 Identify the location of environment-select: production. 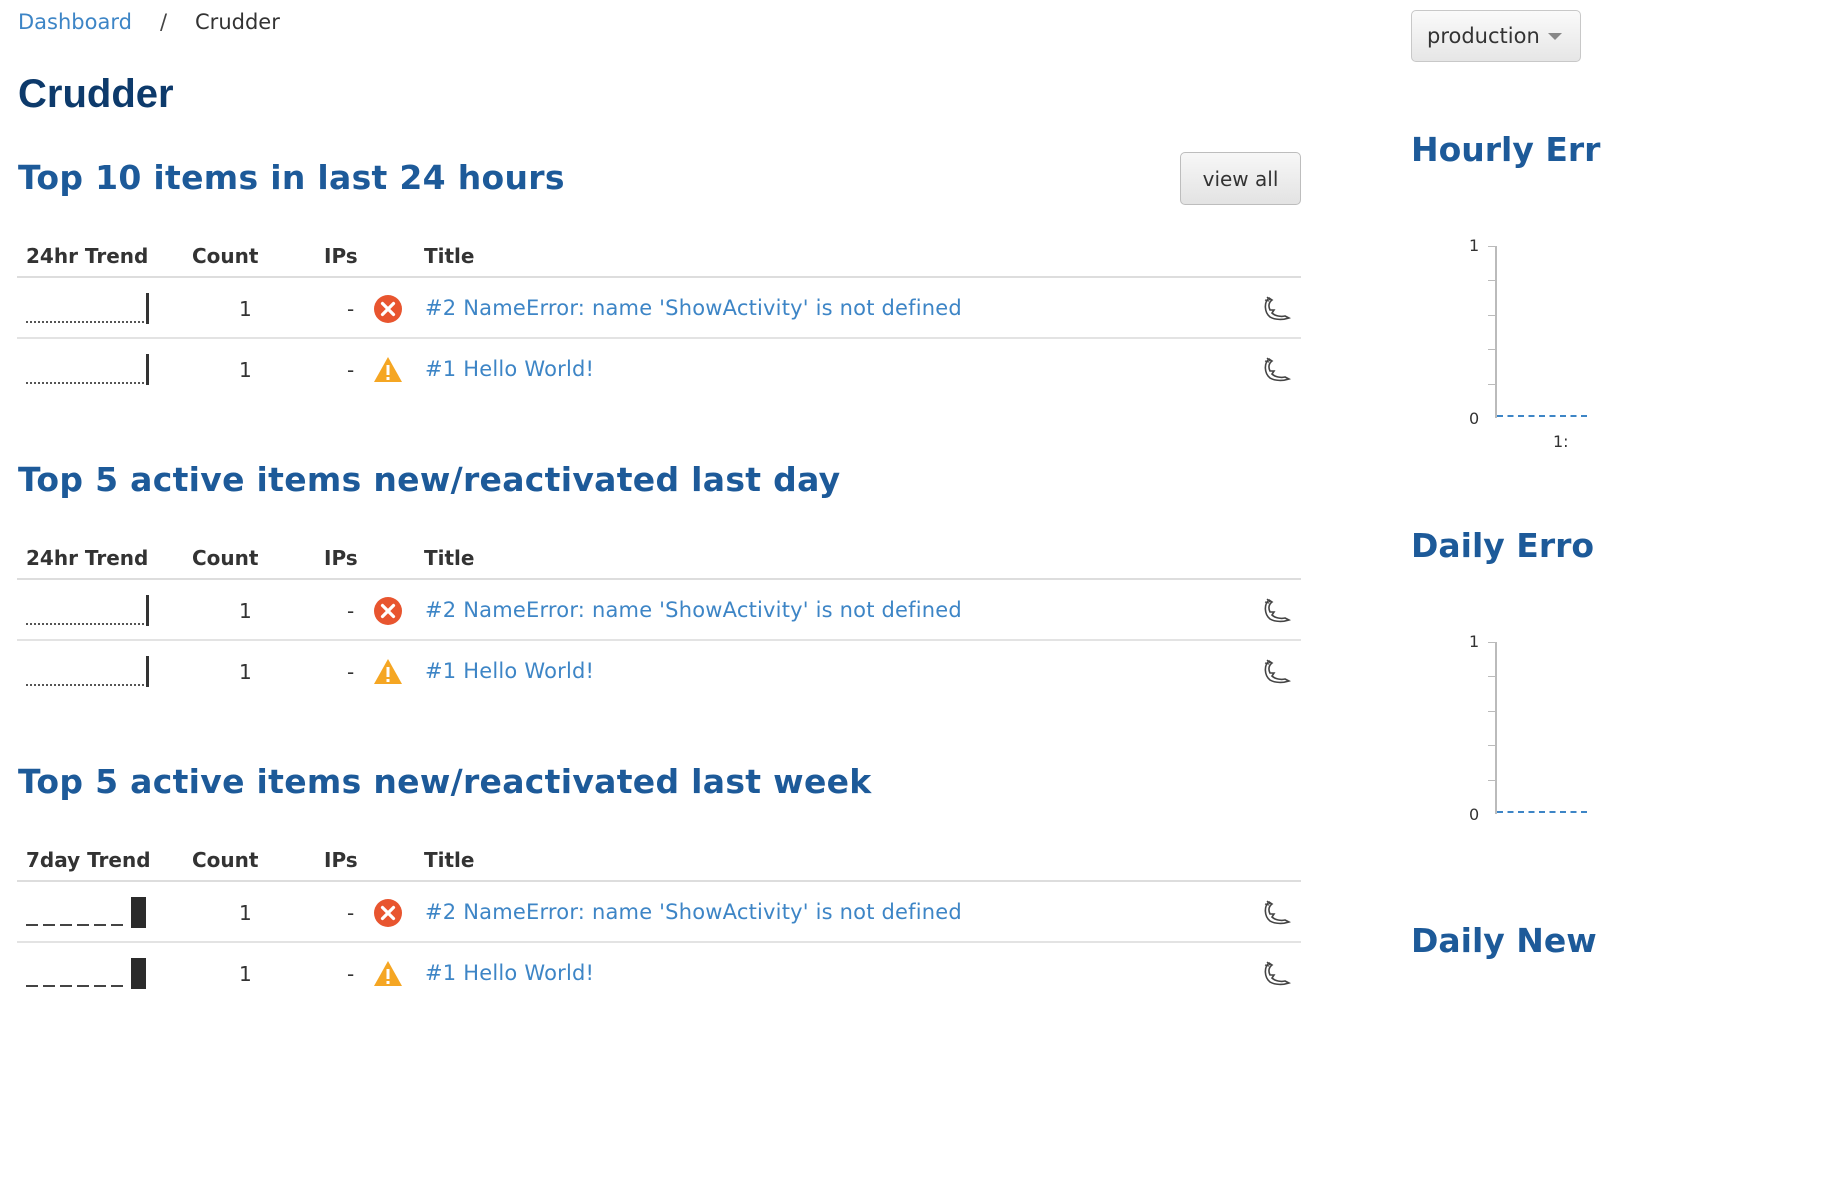
(1496, 36).